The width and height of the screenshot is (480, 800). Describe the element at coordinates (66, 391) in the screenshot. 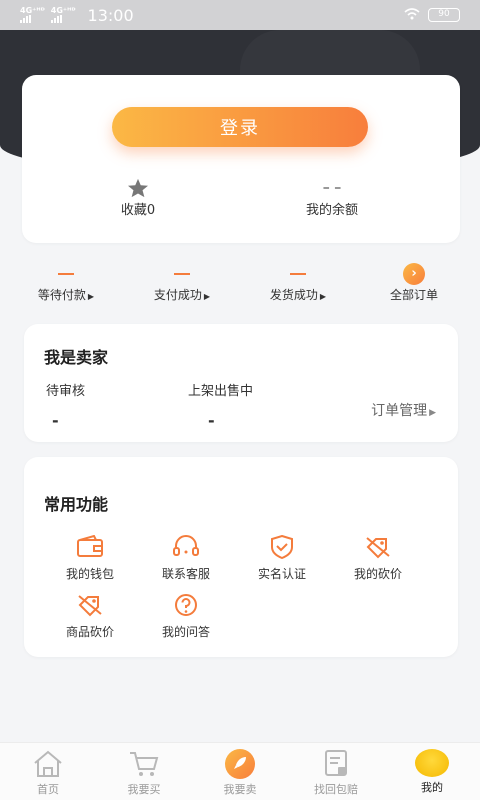

I see `pending-review-label: 待审核` at that location.